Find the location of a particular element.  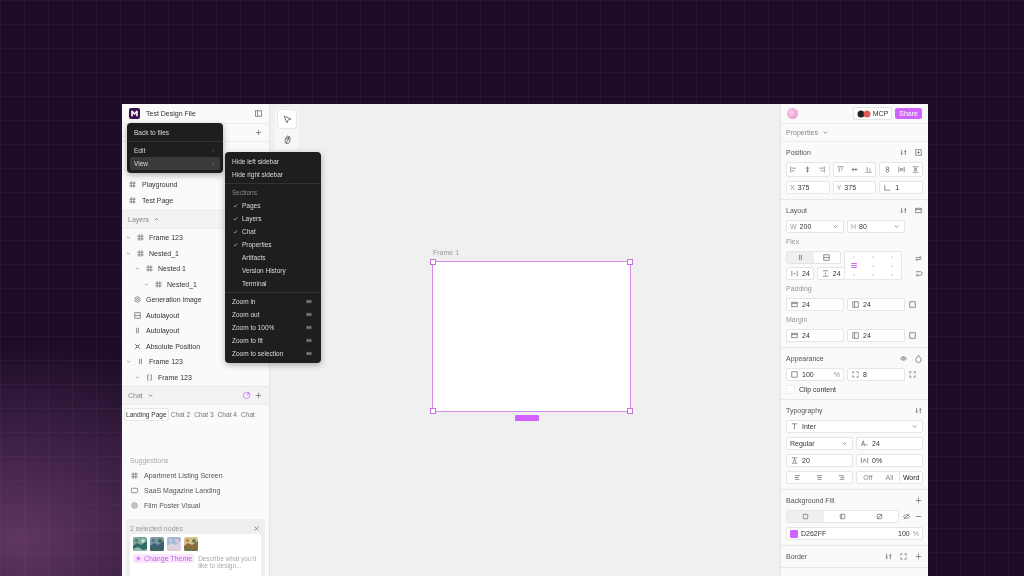

direction-row-button is located at coordinates (800, 257).